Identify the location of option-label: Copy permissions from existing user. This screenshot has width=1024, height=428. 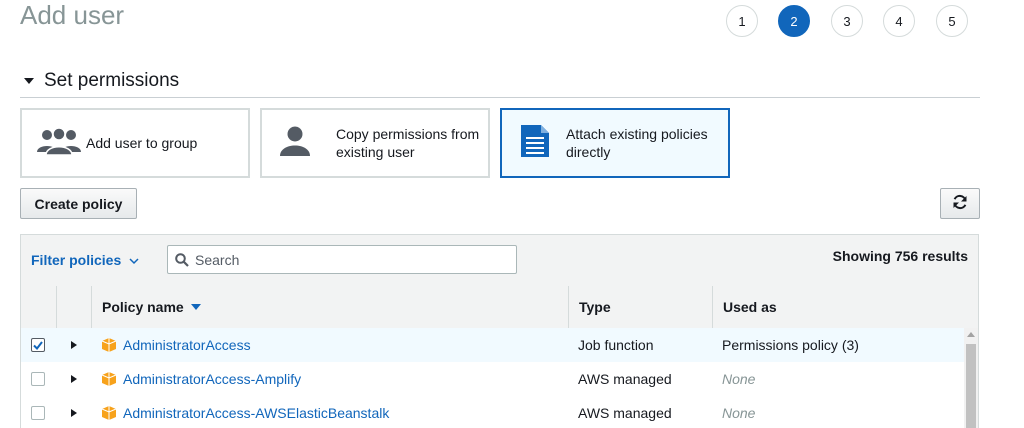
(408, 143).